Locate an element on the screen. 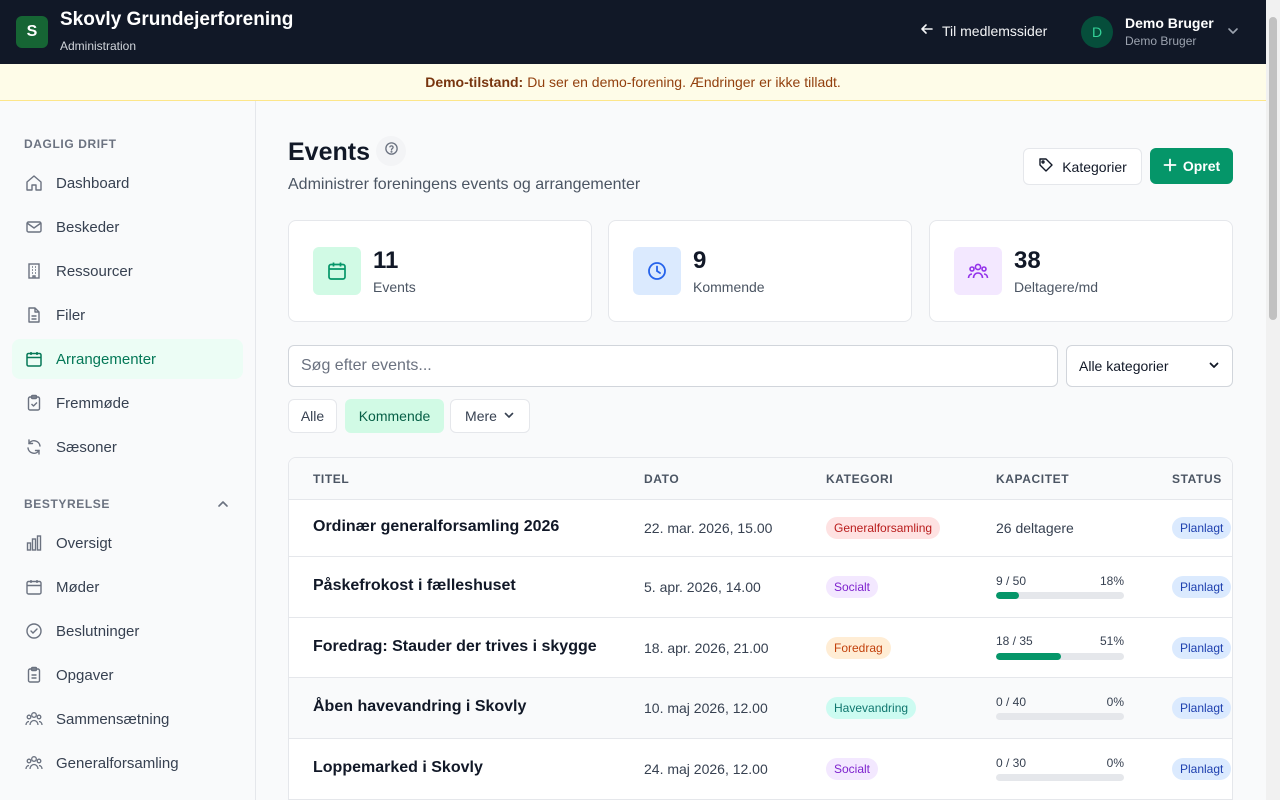  capacity-percent: 0% is located at coordinates (1115, 702).